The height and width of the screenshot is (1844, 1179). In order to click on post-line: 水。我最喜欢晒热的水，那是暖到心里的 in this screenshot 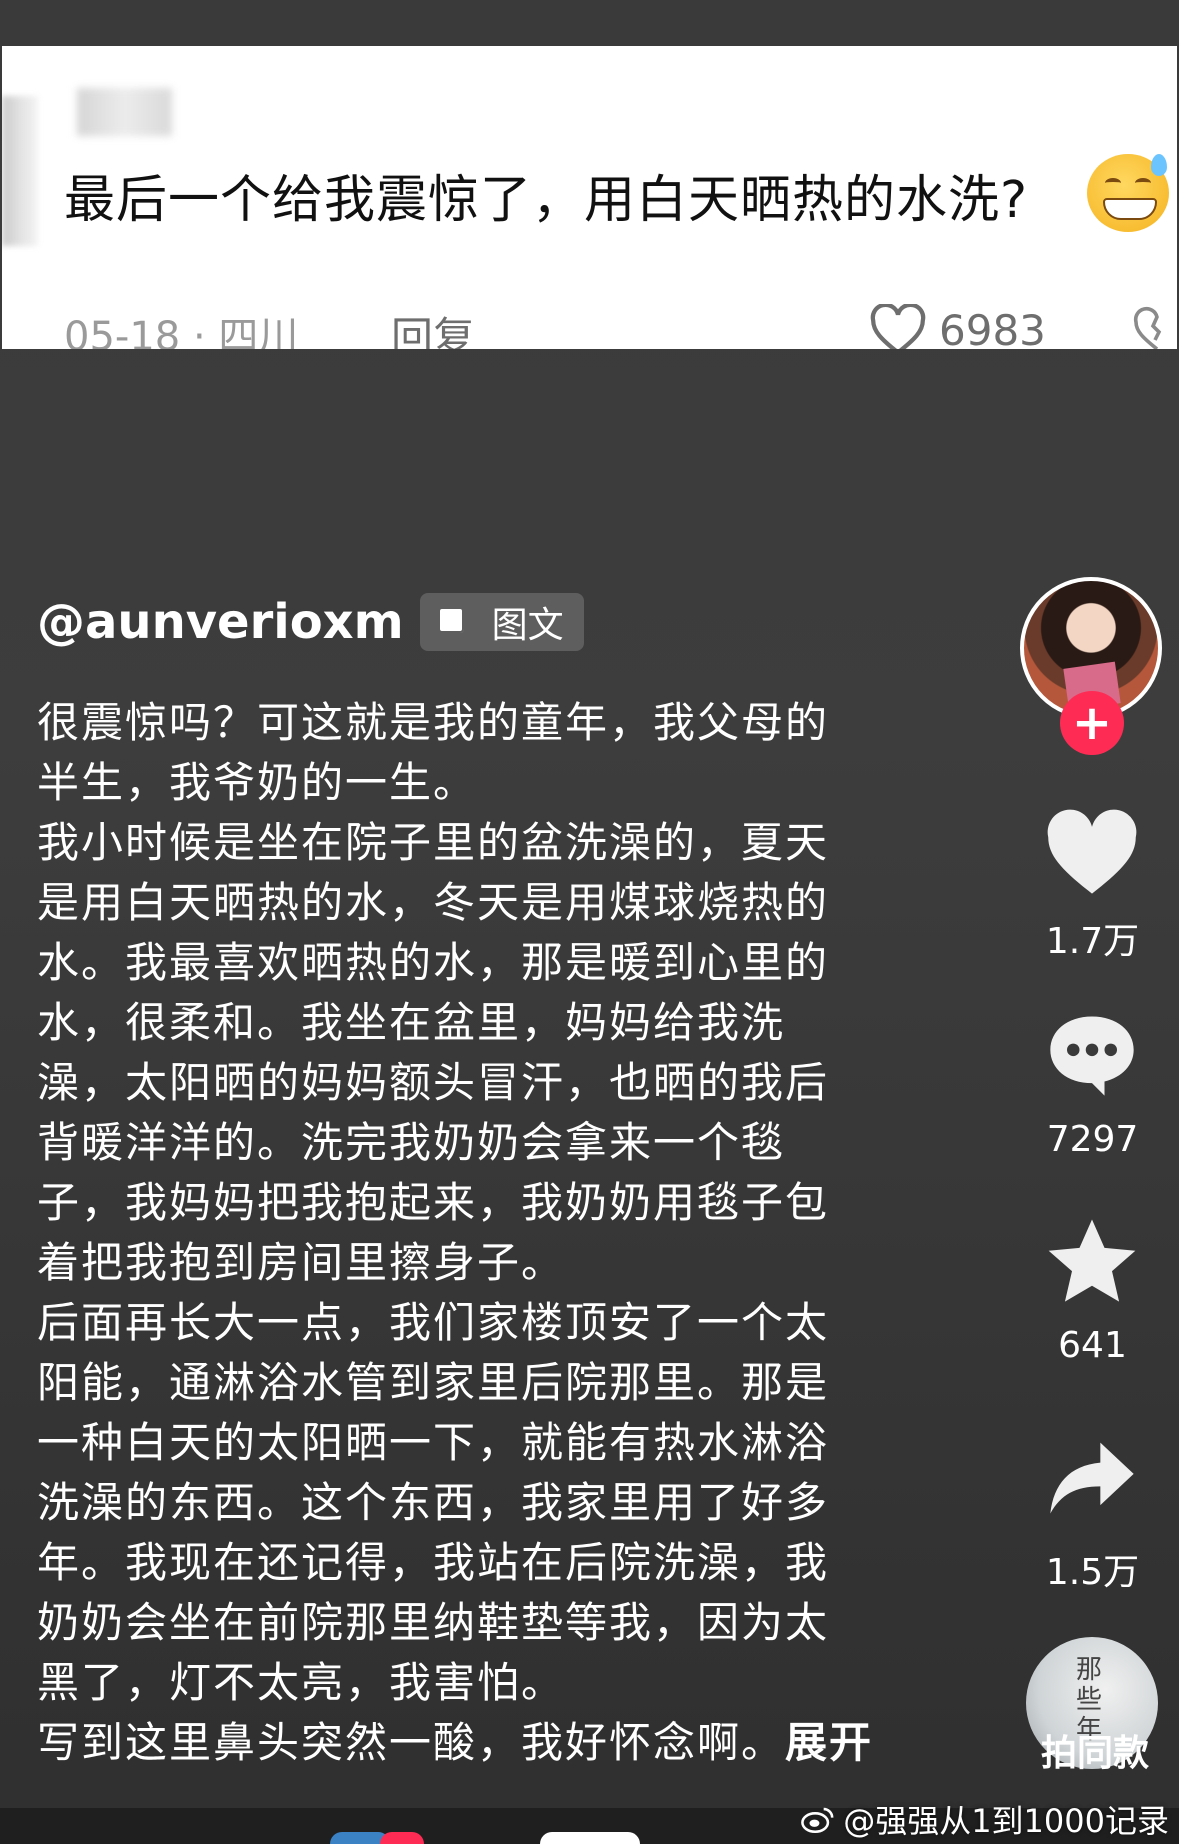, I will do `click(433, 962)`.